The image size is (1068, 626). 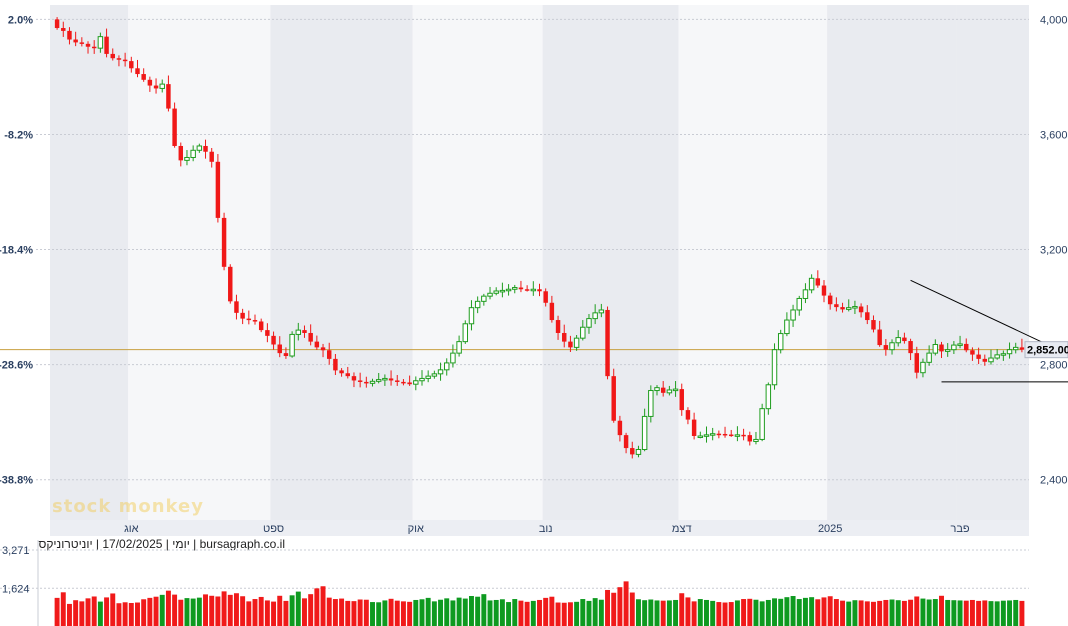 What do you see at coordinates (546, 529) in the screenshot?
I see `month-label: נוב` at bounding box center [546, 529].